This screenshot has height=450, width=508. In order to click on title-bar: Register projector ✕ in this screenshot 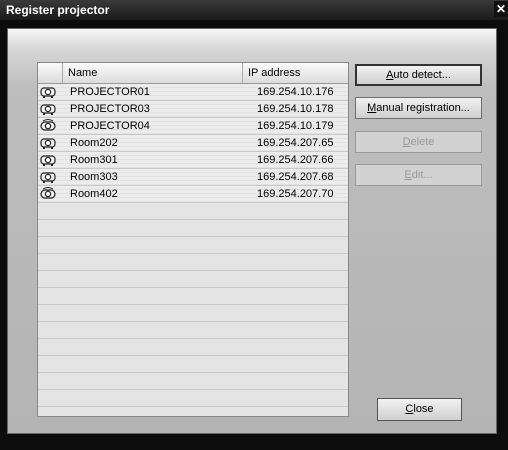, I will do `click(254, 10)`.